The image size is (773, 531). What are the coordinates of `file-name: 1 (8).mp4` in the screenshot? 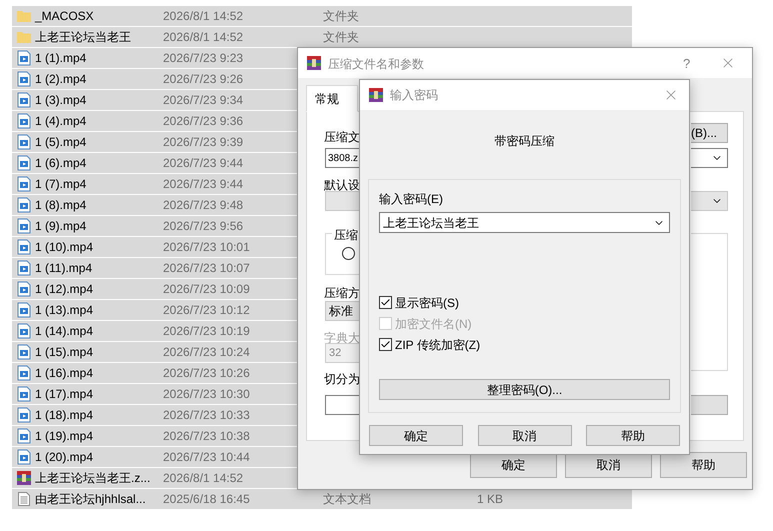 It's located at (60, 205).